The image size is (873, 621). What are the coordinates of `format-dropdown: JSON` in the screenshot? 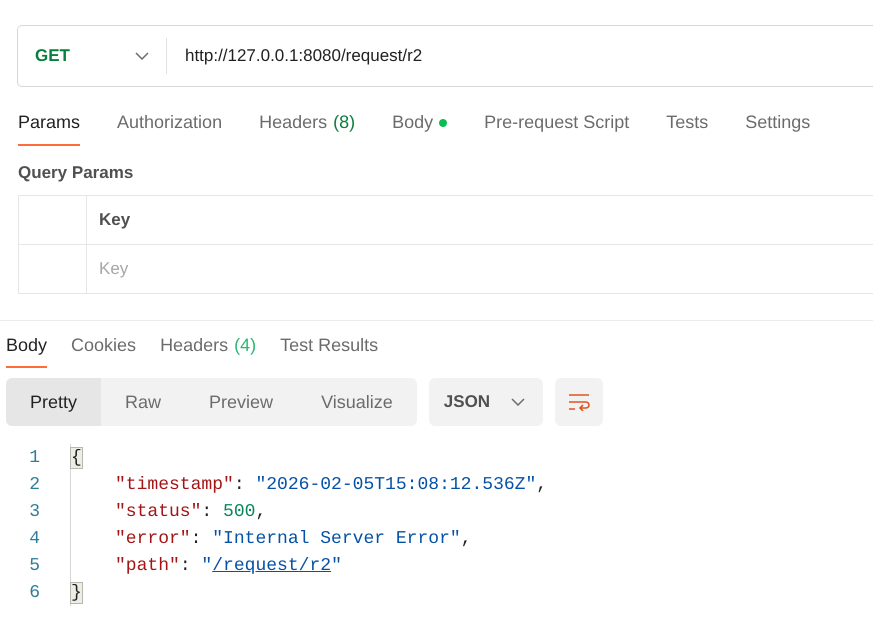 It's located at (485, 402).